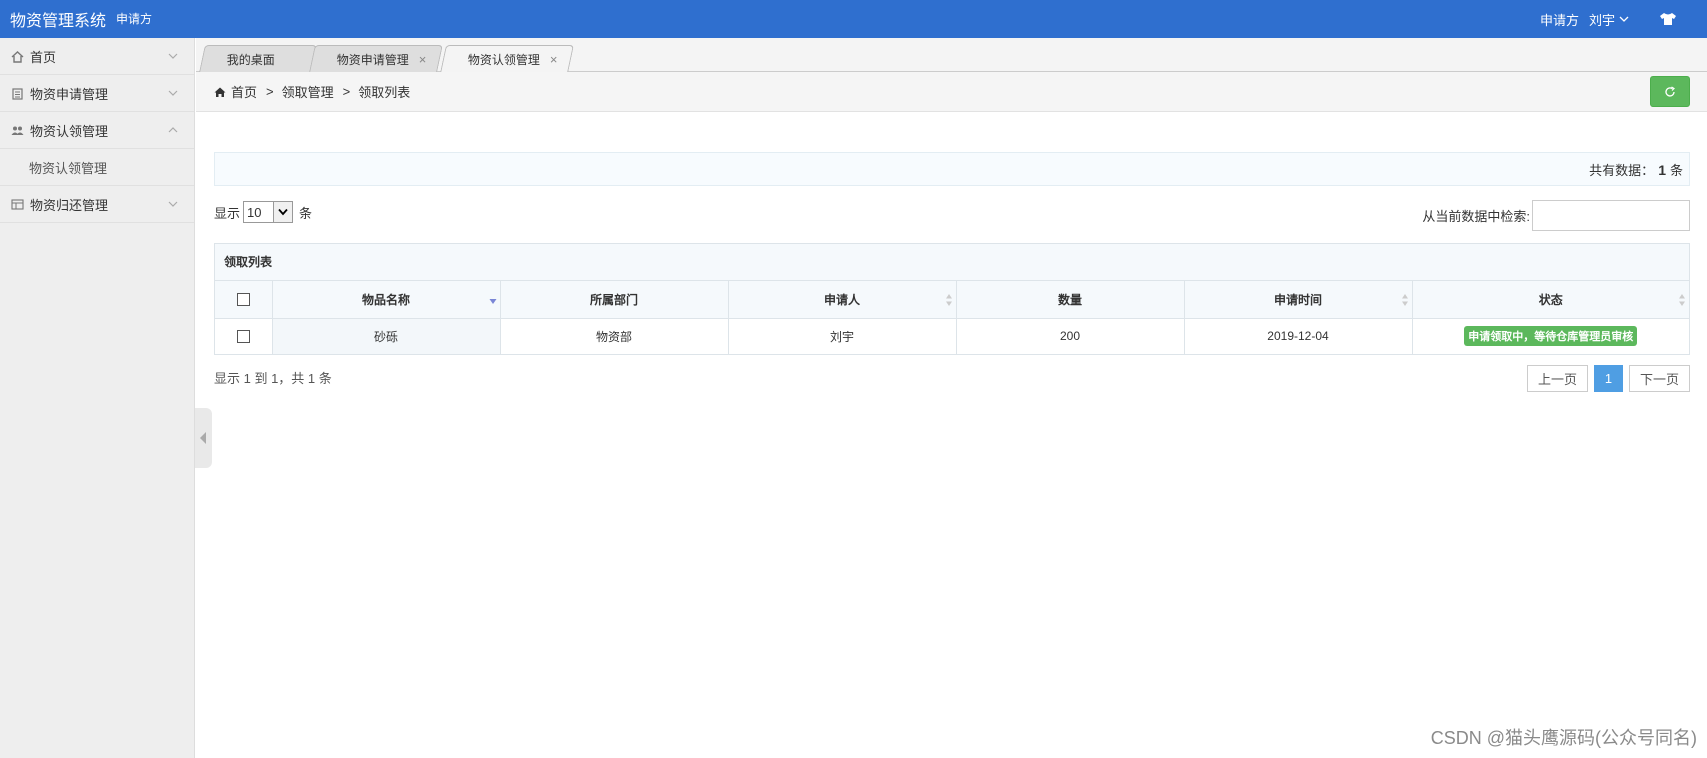 The width and height of the screenshot is (1707, 758). Describe the element at coordinates (1557, 378) in the screenshot. I see `prev-page-button: 上一页` at that location.